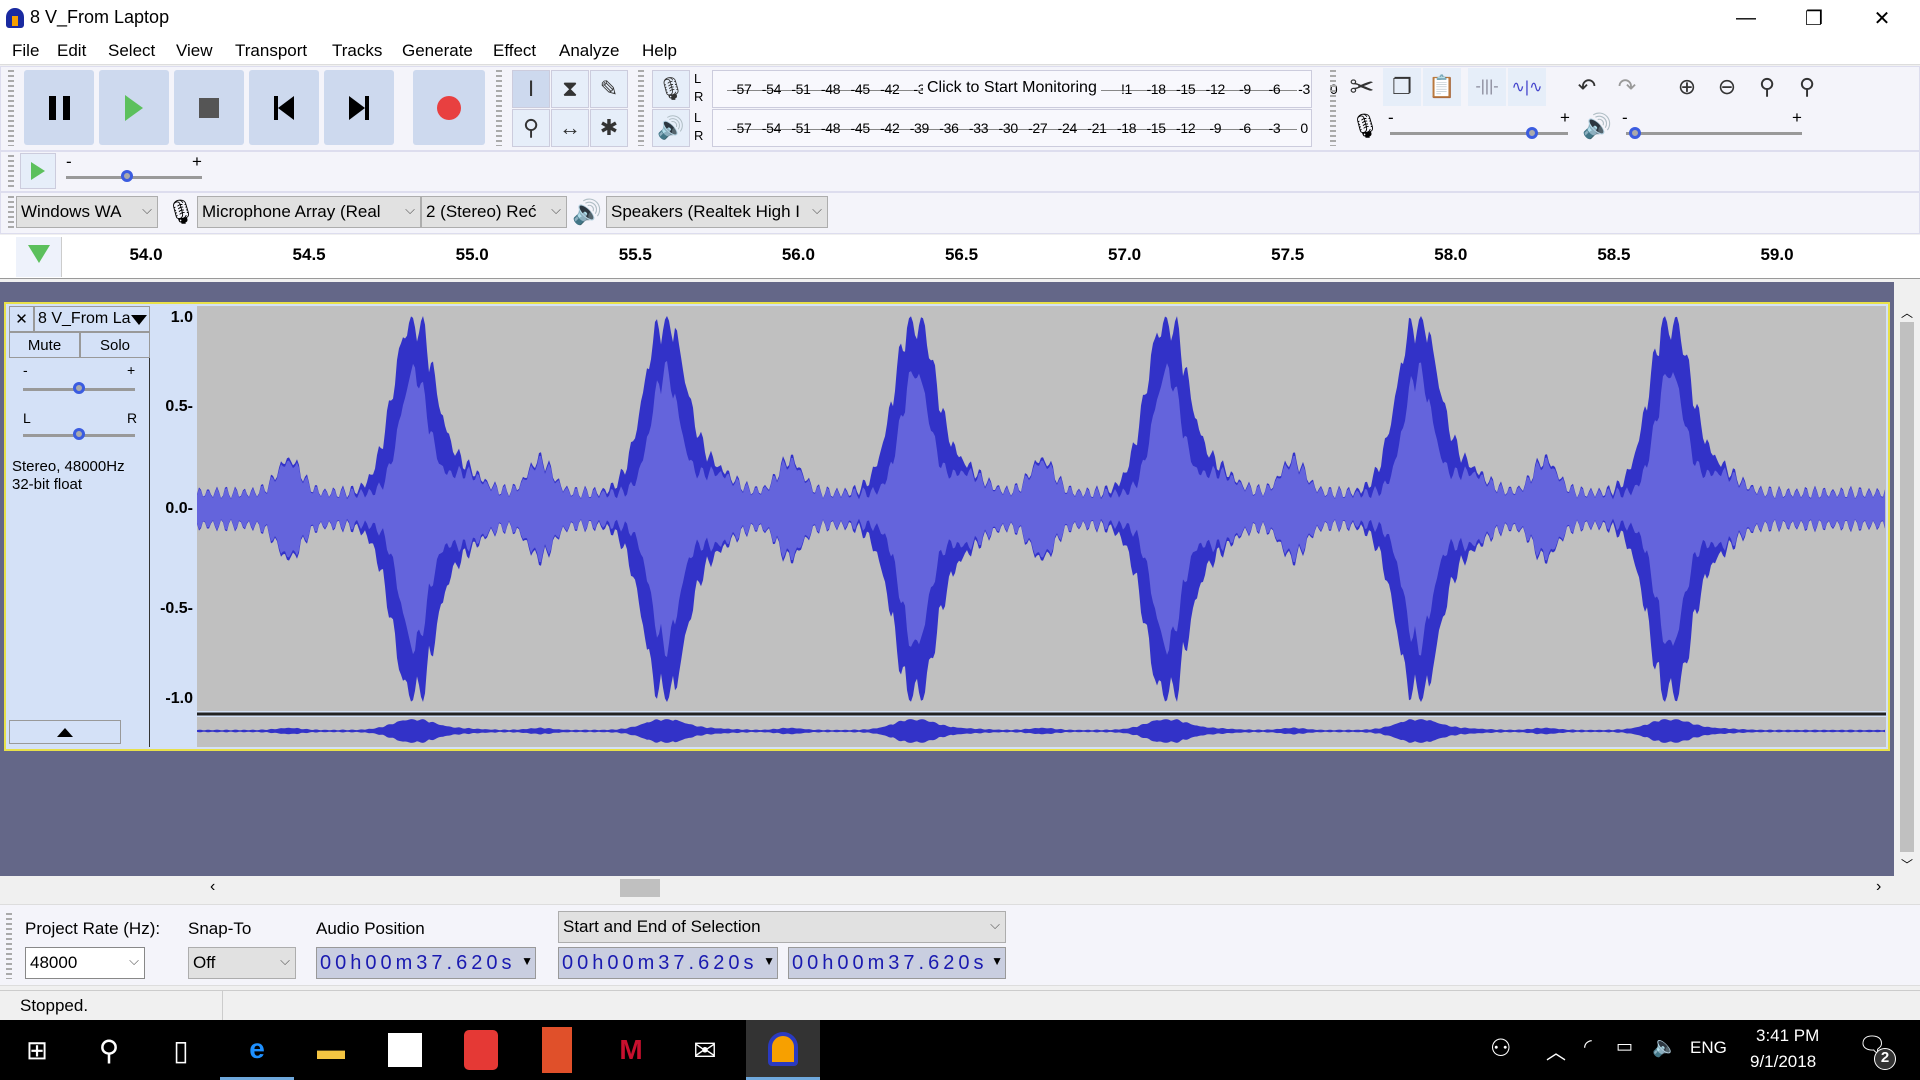 The width and height of the screenshot is (1920, 1080). I want to click on track-sample-format: 32-bit float, so click(47, 484).